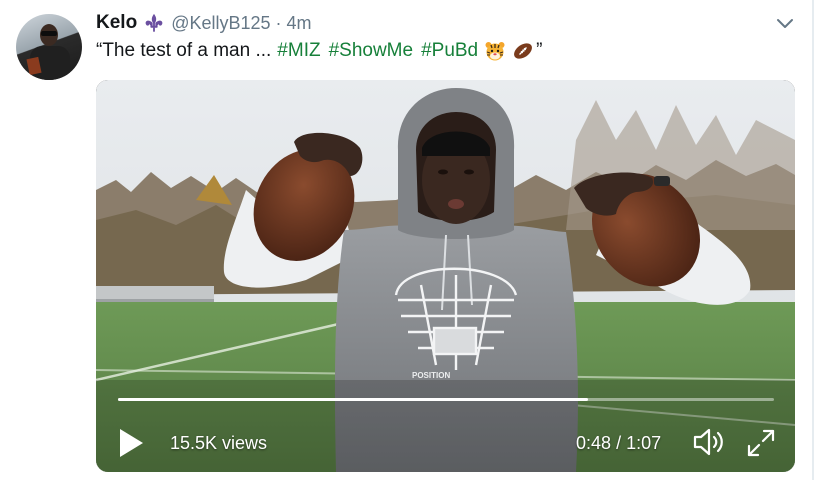  I want to click on fleur-de-lis-icon, so click(154, 23).